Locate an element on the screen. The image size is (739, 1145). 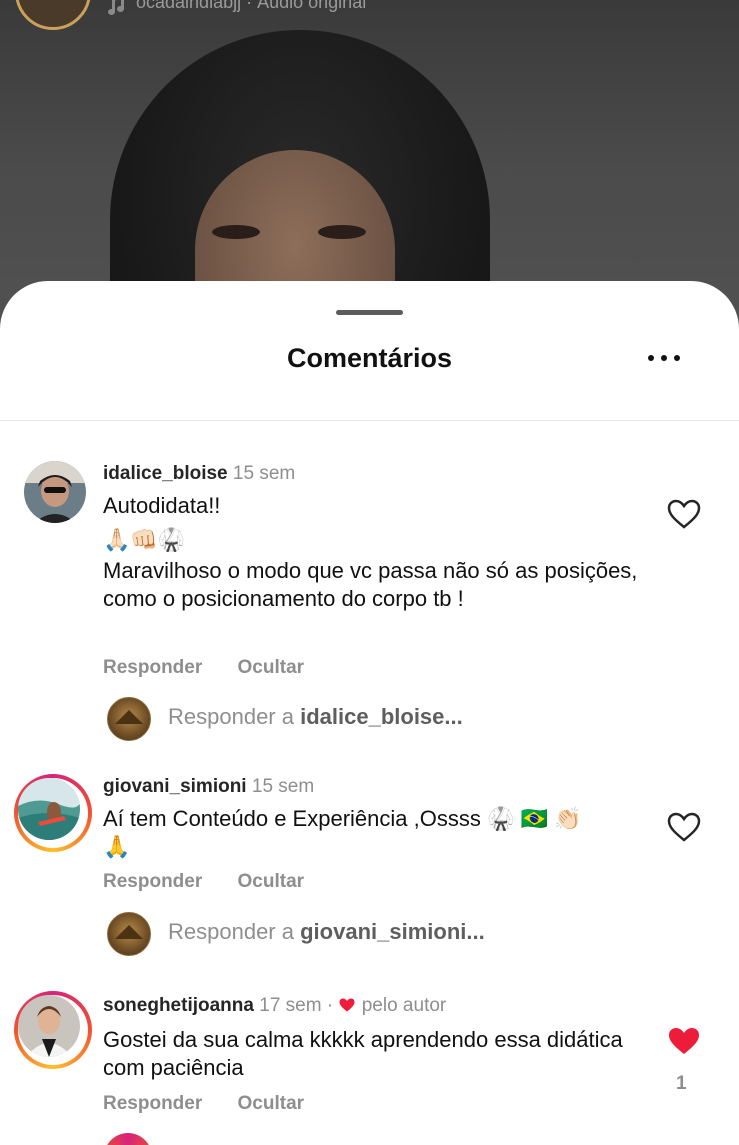
video-eye-right is located at coordinates (342, 232).